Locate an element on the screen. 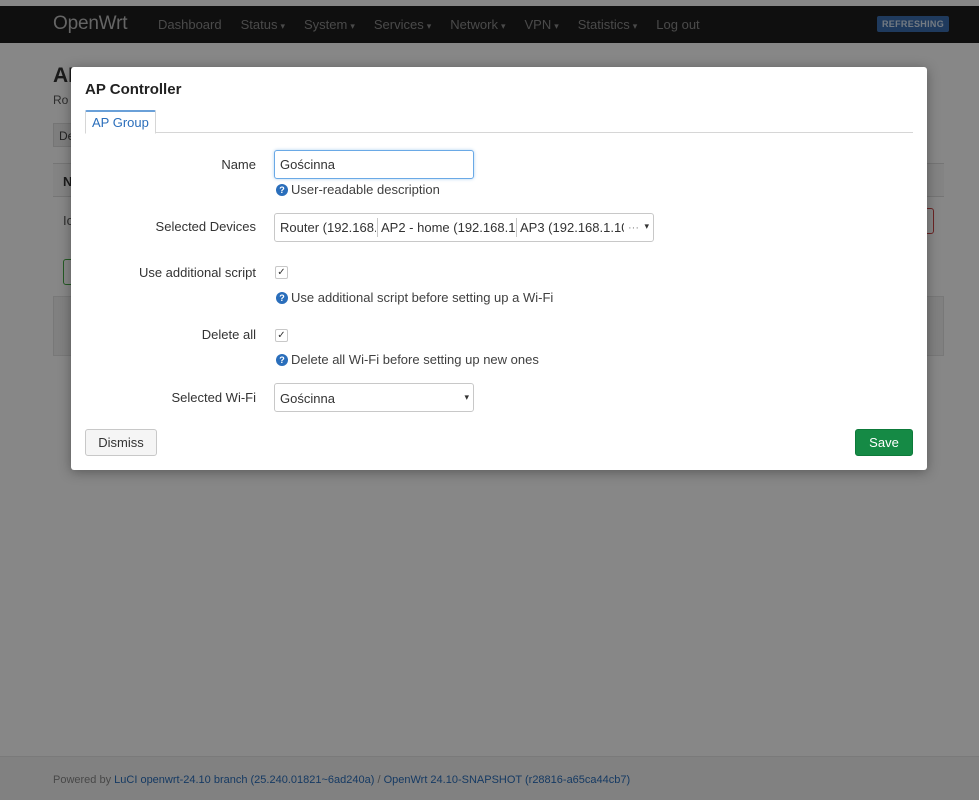 This screenshot has height=800, width=979. modal-title: AP Controller is located at coordinates (133, 89).